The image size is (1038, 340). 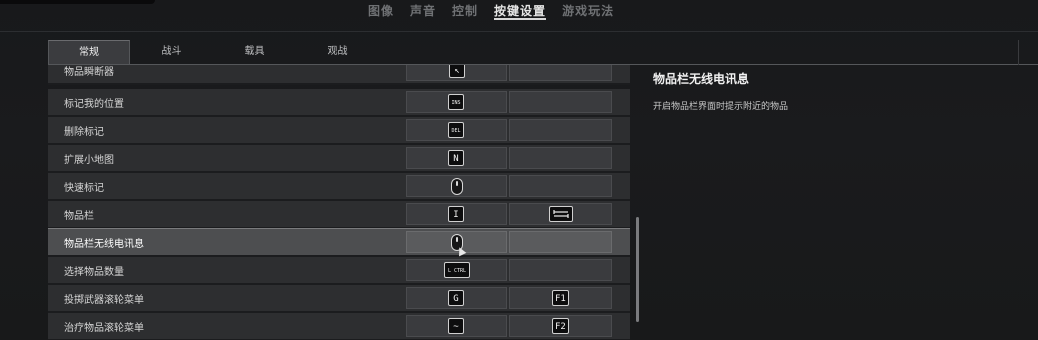 I want to click on keycap: DEL, so click(x=456, y=130).